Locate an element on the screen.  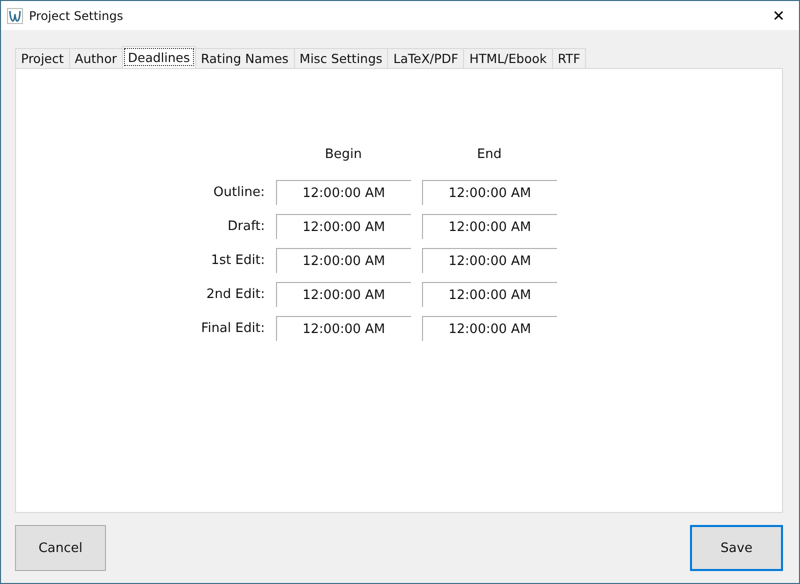
row-label: Final Edit: is located at coordinates (233, 328).